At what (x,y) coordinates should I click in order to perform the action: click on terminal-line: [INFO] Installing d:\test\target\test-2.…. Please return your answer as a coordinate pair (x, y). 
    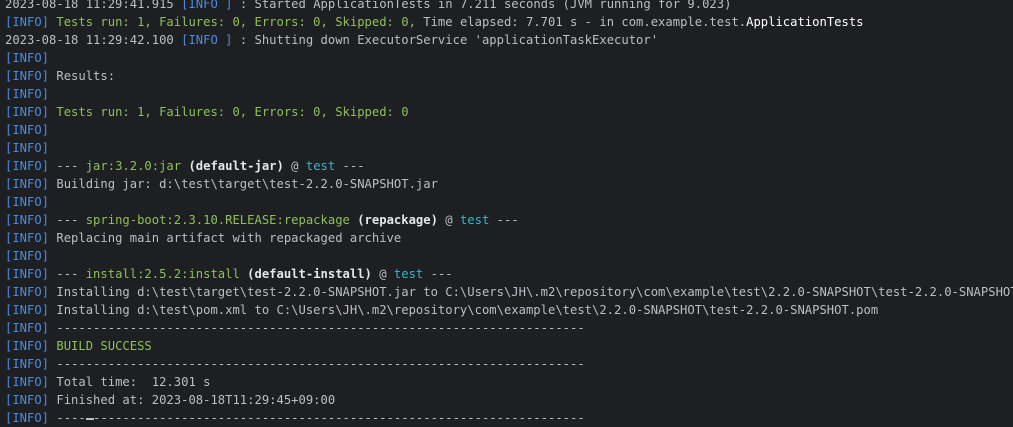
    Looking at the image, I should click on (506, 292).